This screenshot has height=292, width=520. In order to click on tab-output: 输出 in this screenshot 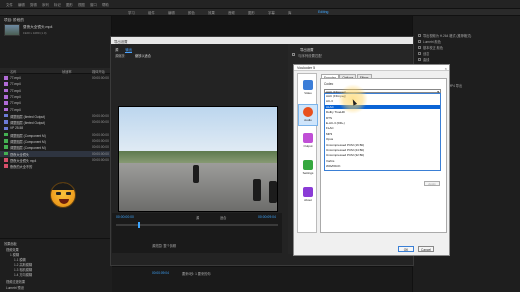, I will do `click(129, 50)`.